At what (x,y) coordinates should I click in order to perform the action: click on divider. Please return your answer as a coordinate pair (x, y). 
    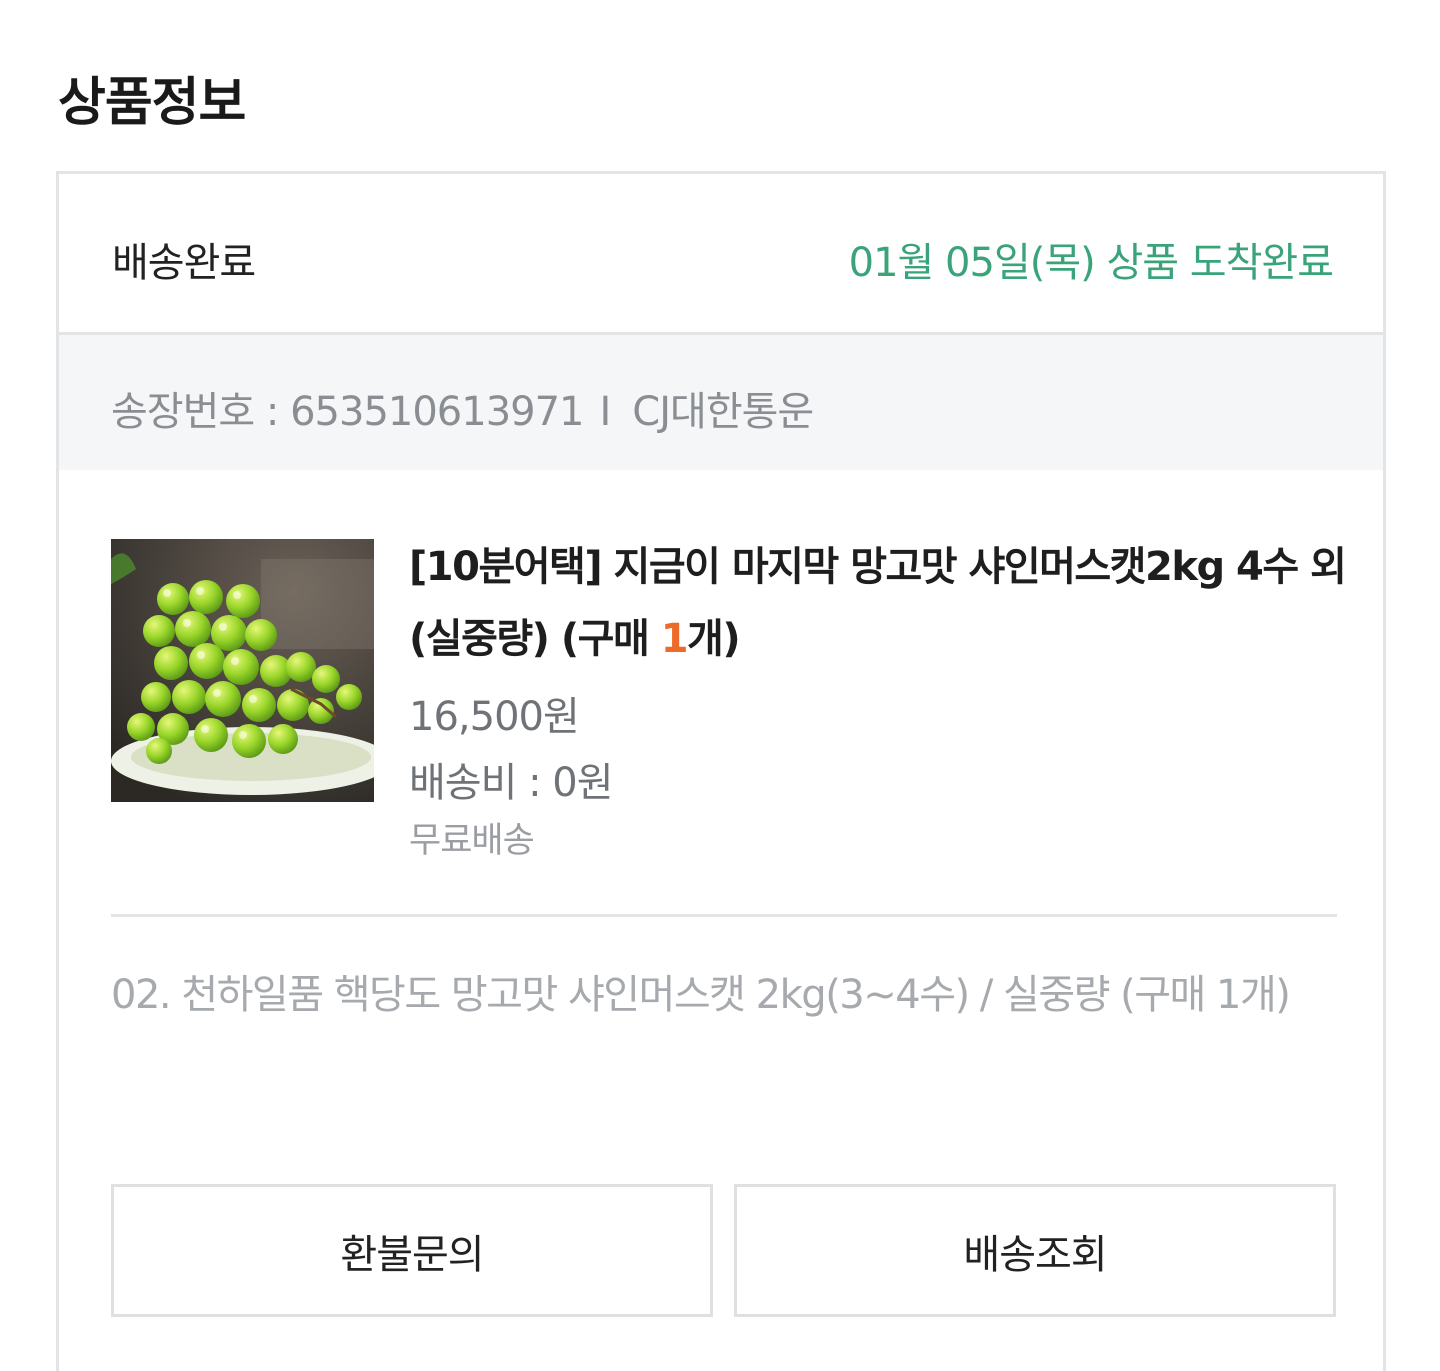
    Looking at the image, I should click on (724, 915).